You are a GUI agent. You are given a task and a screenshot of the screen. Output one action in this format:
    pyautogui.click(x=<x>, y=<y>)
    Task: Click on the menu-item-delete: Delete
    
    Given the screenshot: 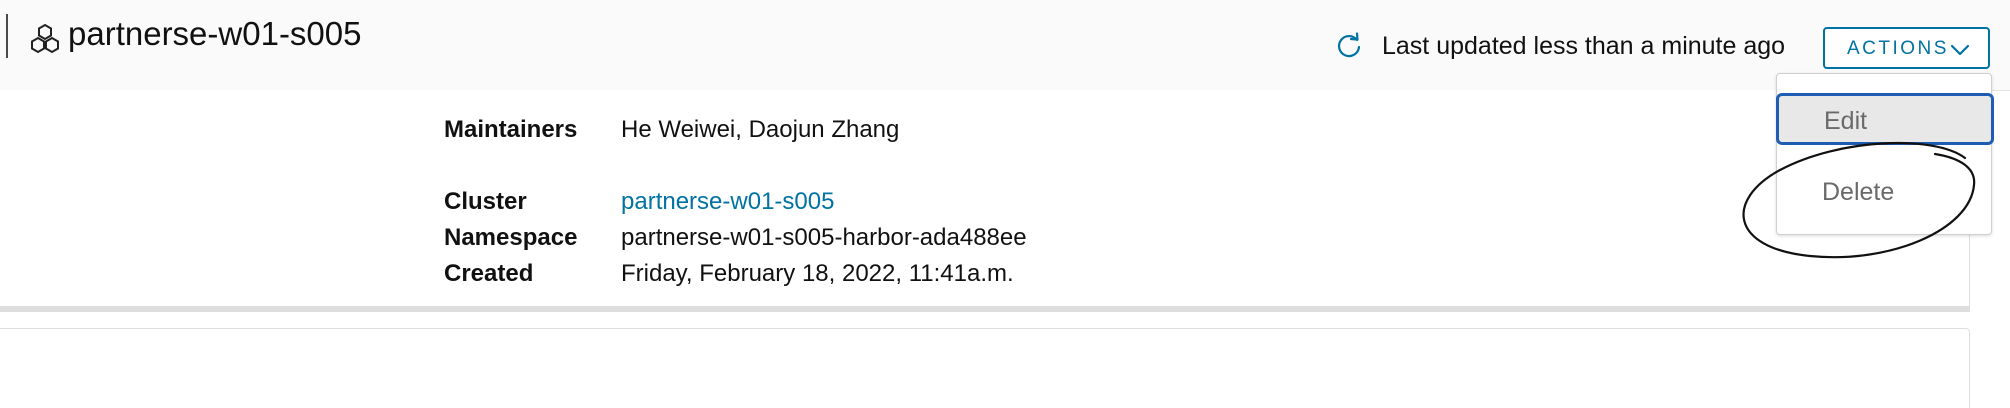 What is the action you would take?
    pyautogui.click(x=1884, y=194)
    